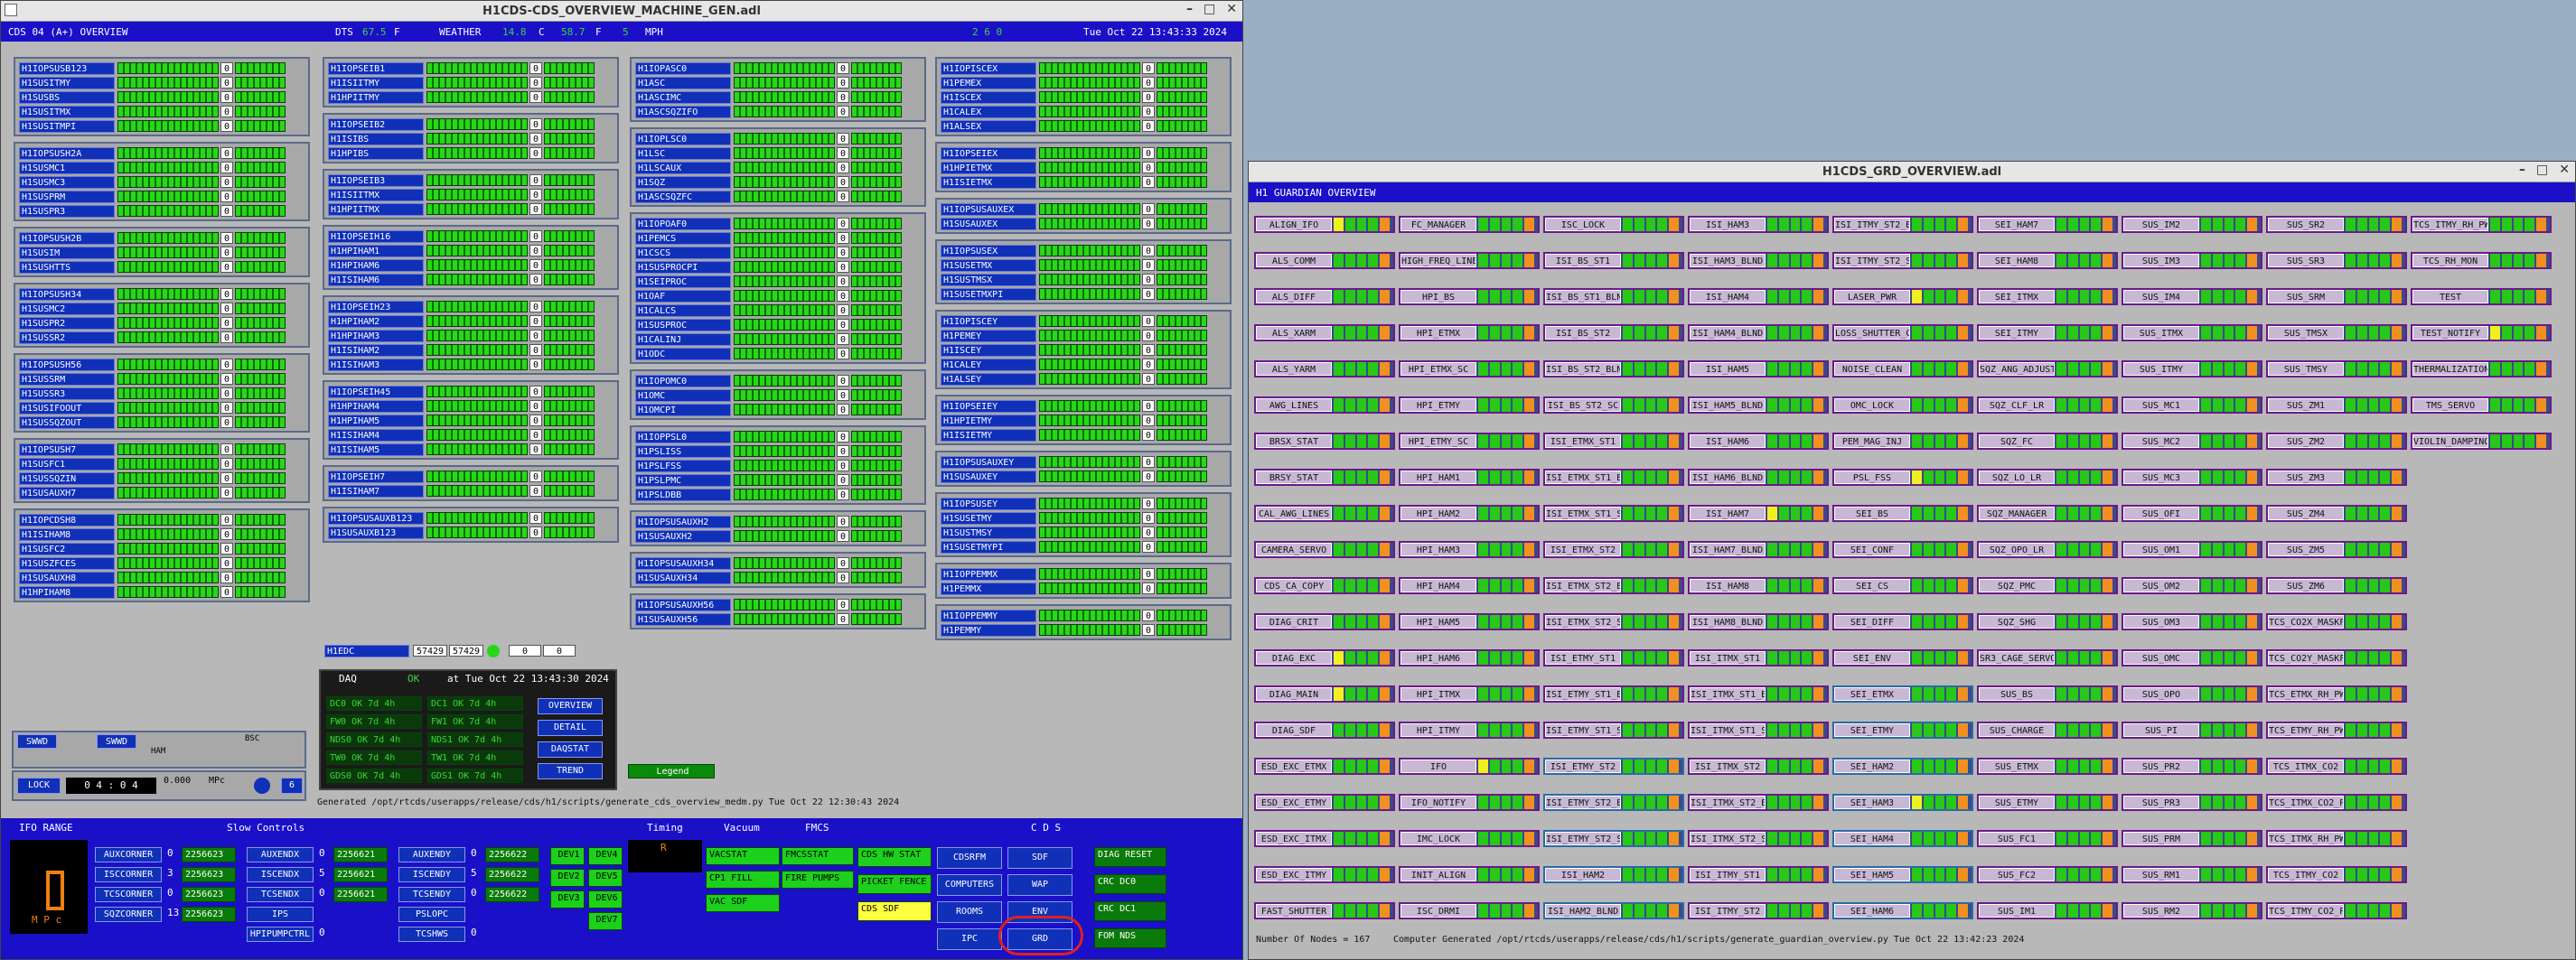 This screenshot has height=960, width=2576. Describe the element at coordinates (2306, 296) in the screenshot. I see `guardian-node-button: SUS_SRM` at that location.